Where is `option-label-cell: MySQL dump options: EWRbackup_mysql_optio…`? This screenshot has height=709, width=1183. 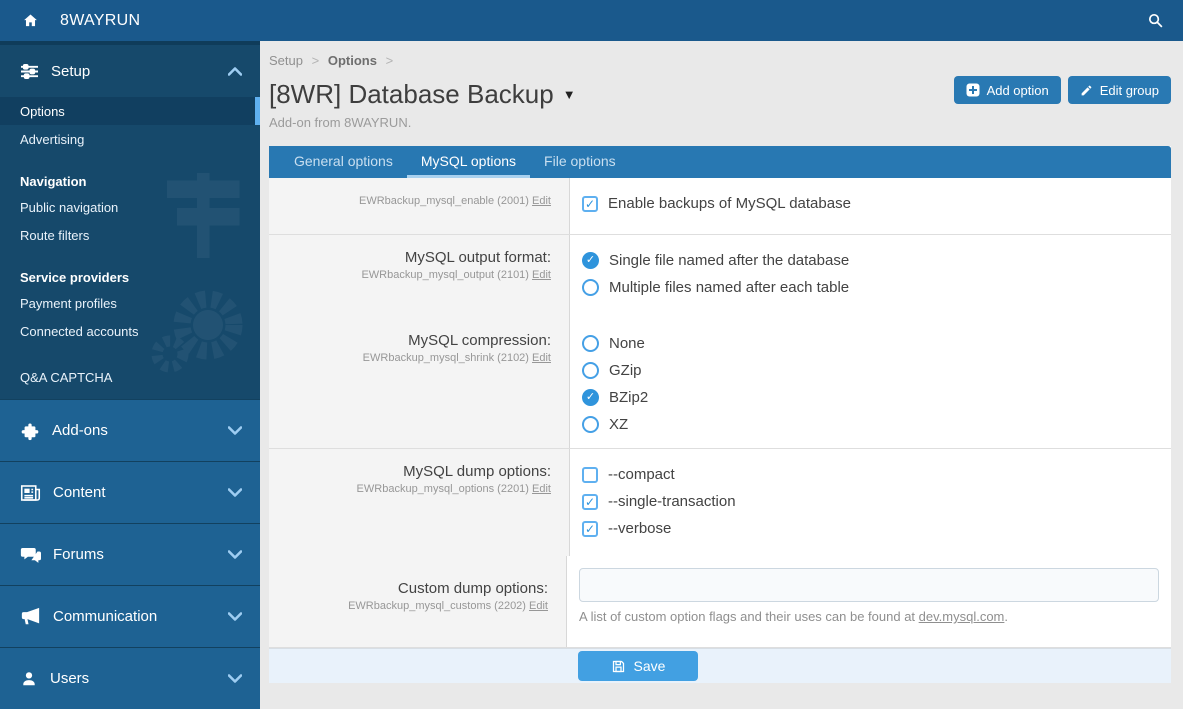 option-label-cell: MySQL dump options: EWRbackup_mysql_optio… is located at coordinates (419, 502).